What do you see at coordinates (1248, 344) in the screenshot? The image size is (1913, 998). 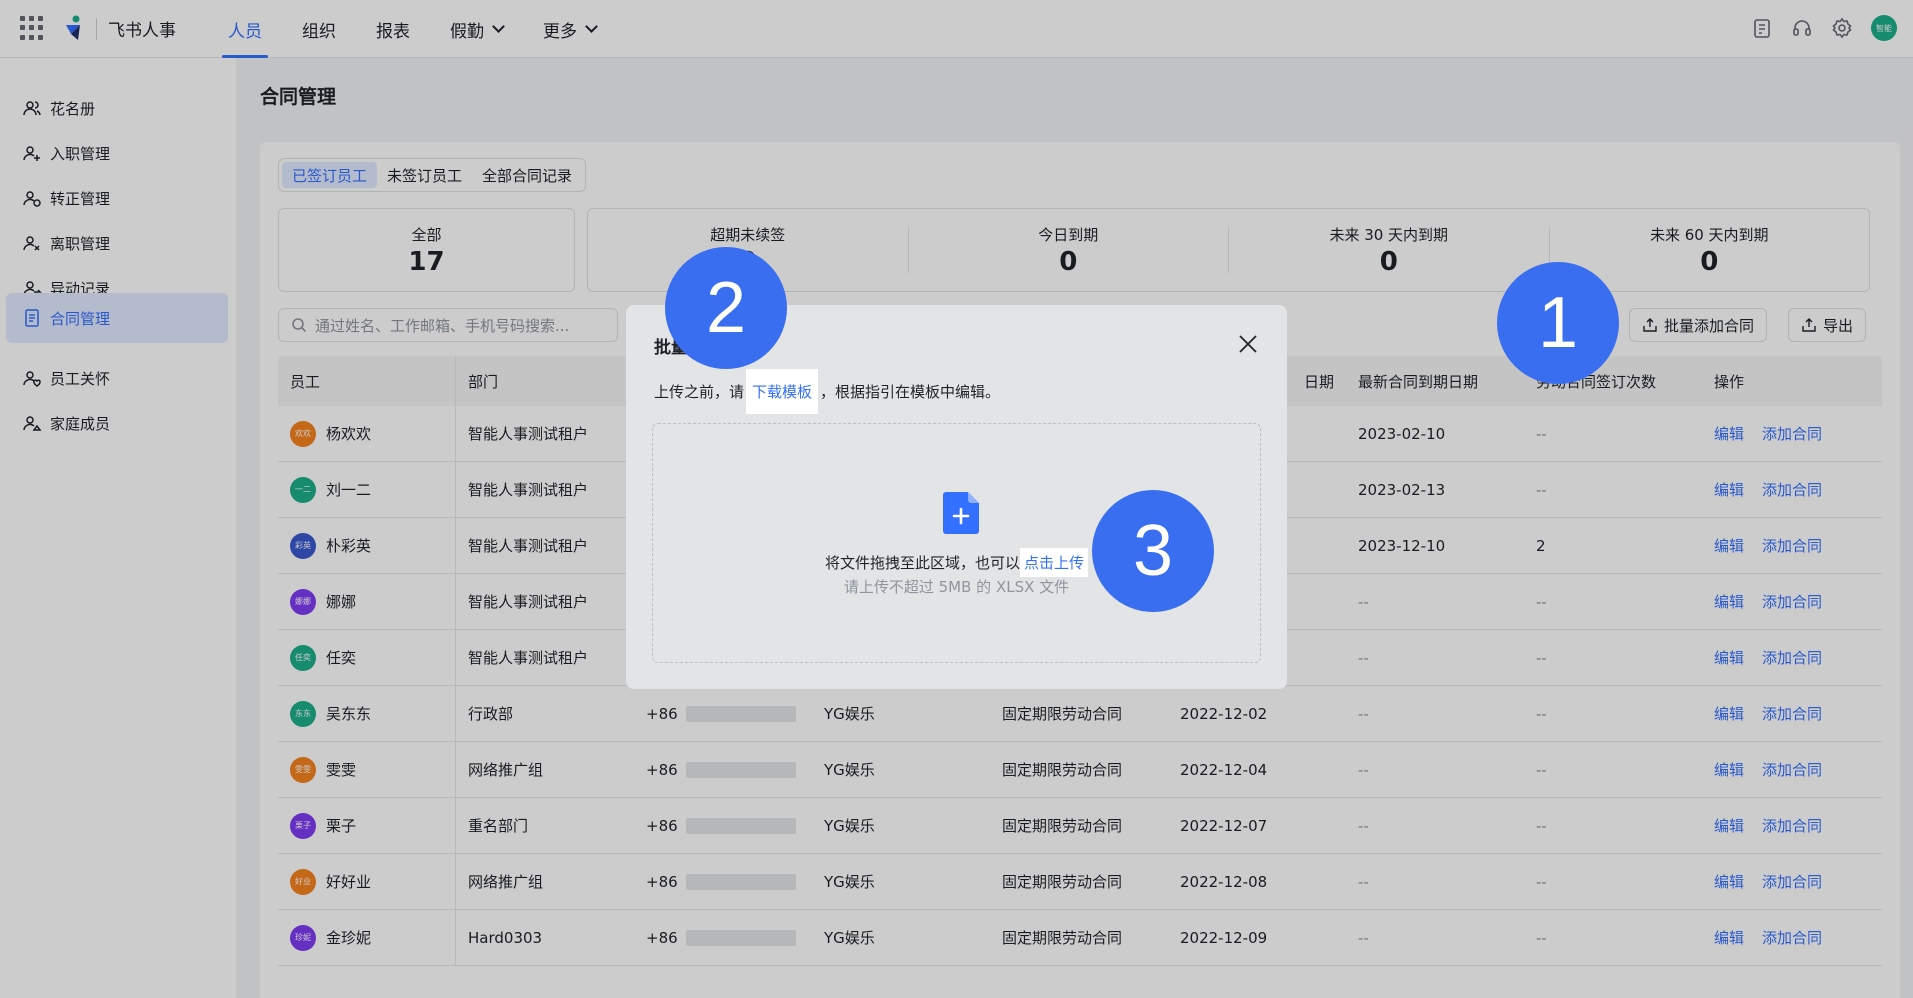 I see `close-icon` at bounding box center [1248, 344].